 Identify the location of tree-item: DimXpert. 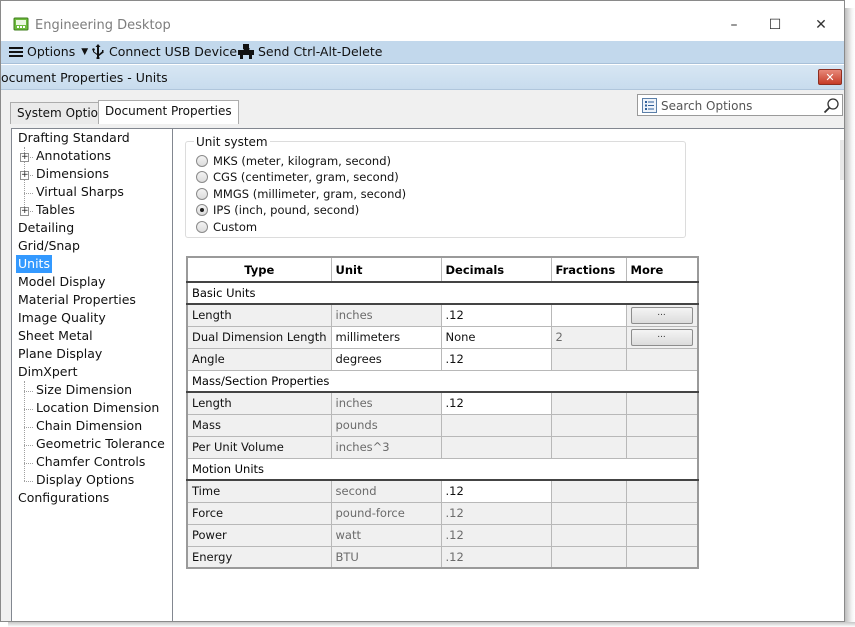
(48, 372).